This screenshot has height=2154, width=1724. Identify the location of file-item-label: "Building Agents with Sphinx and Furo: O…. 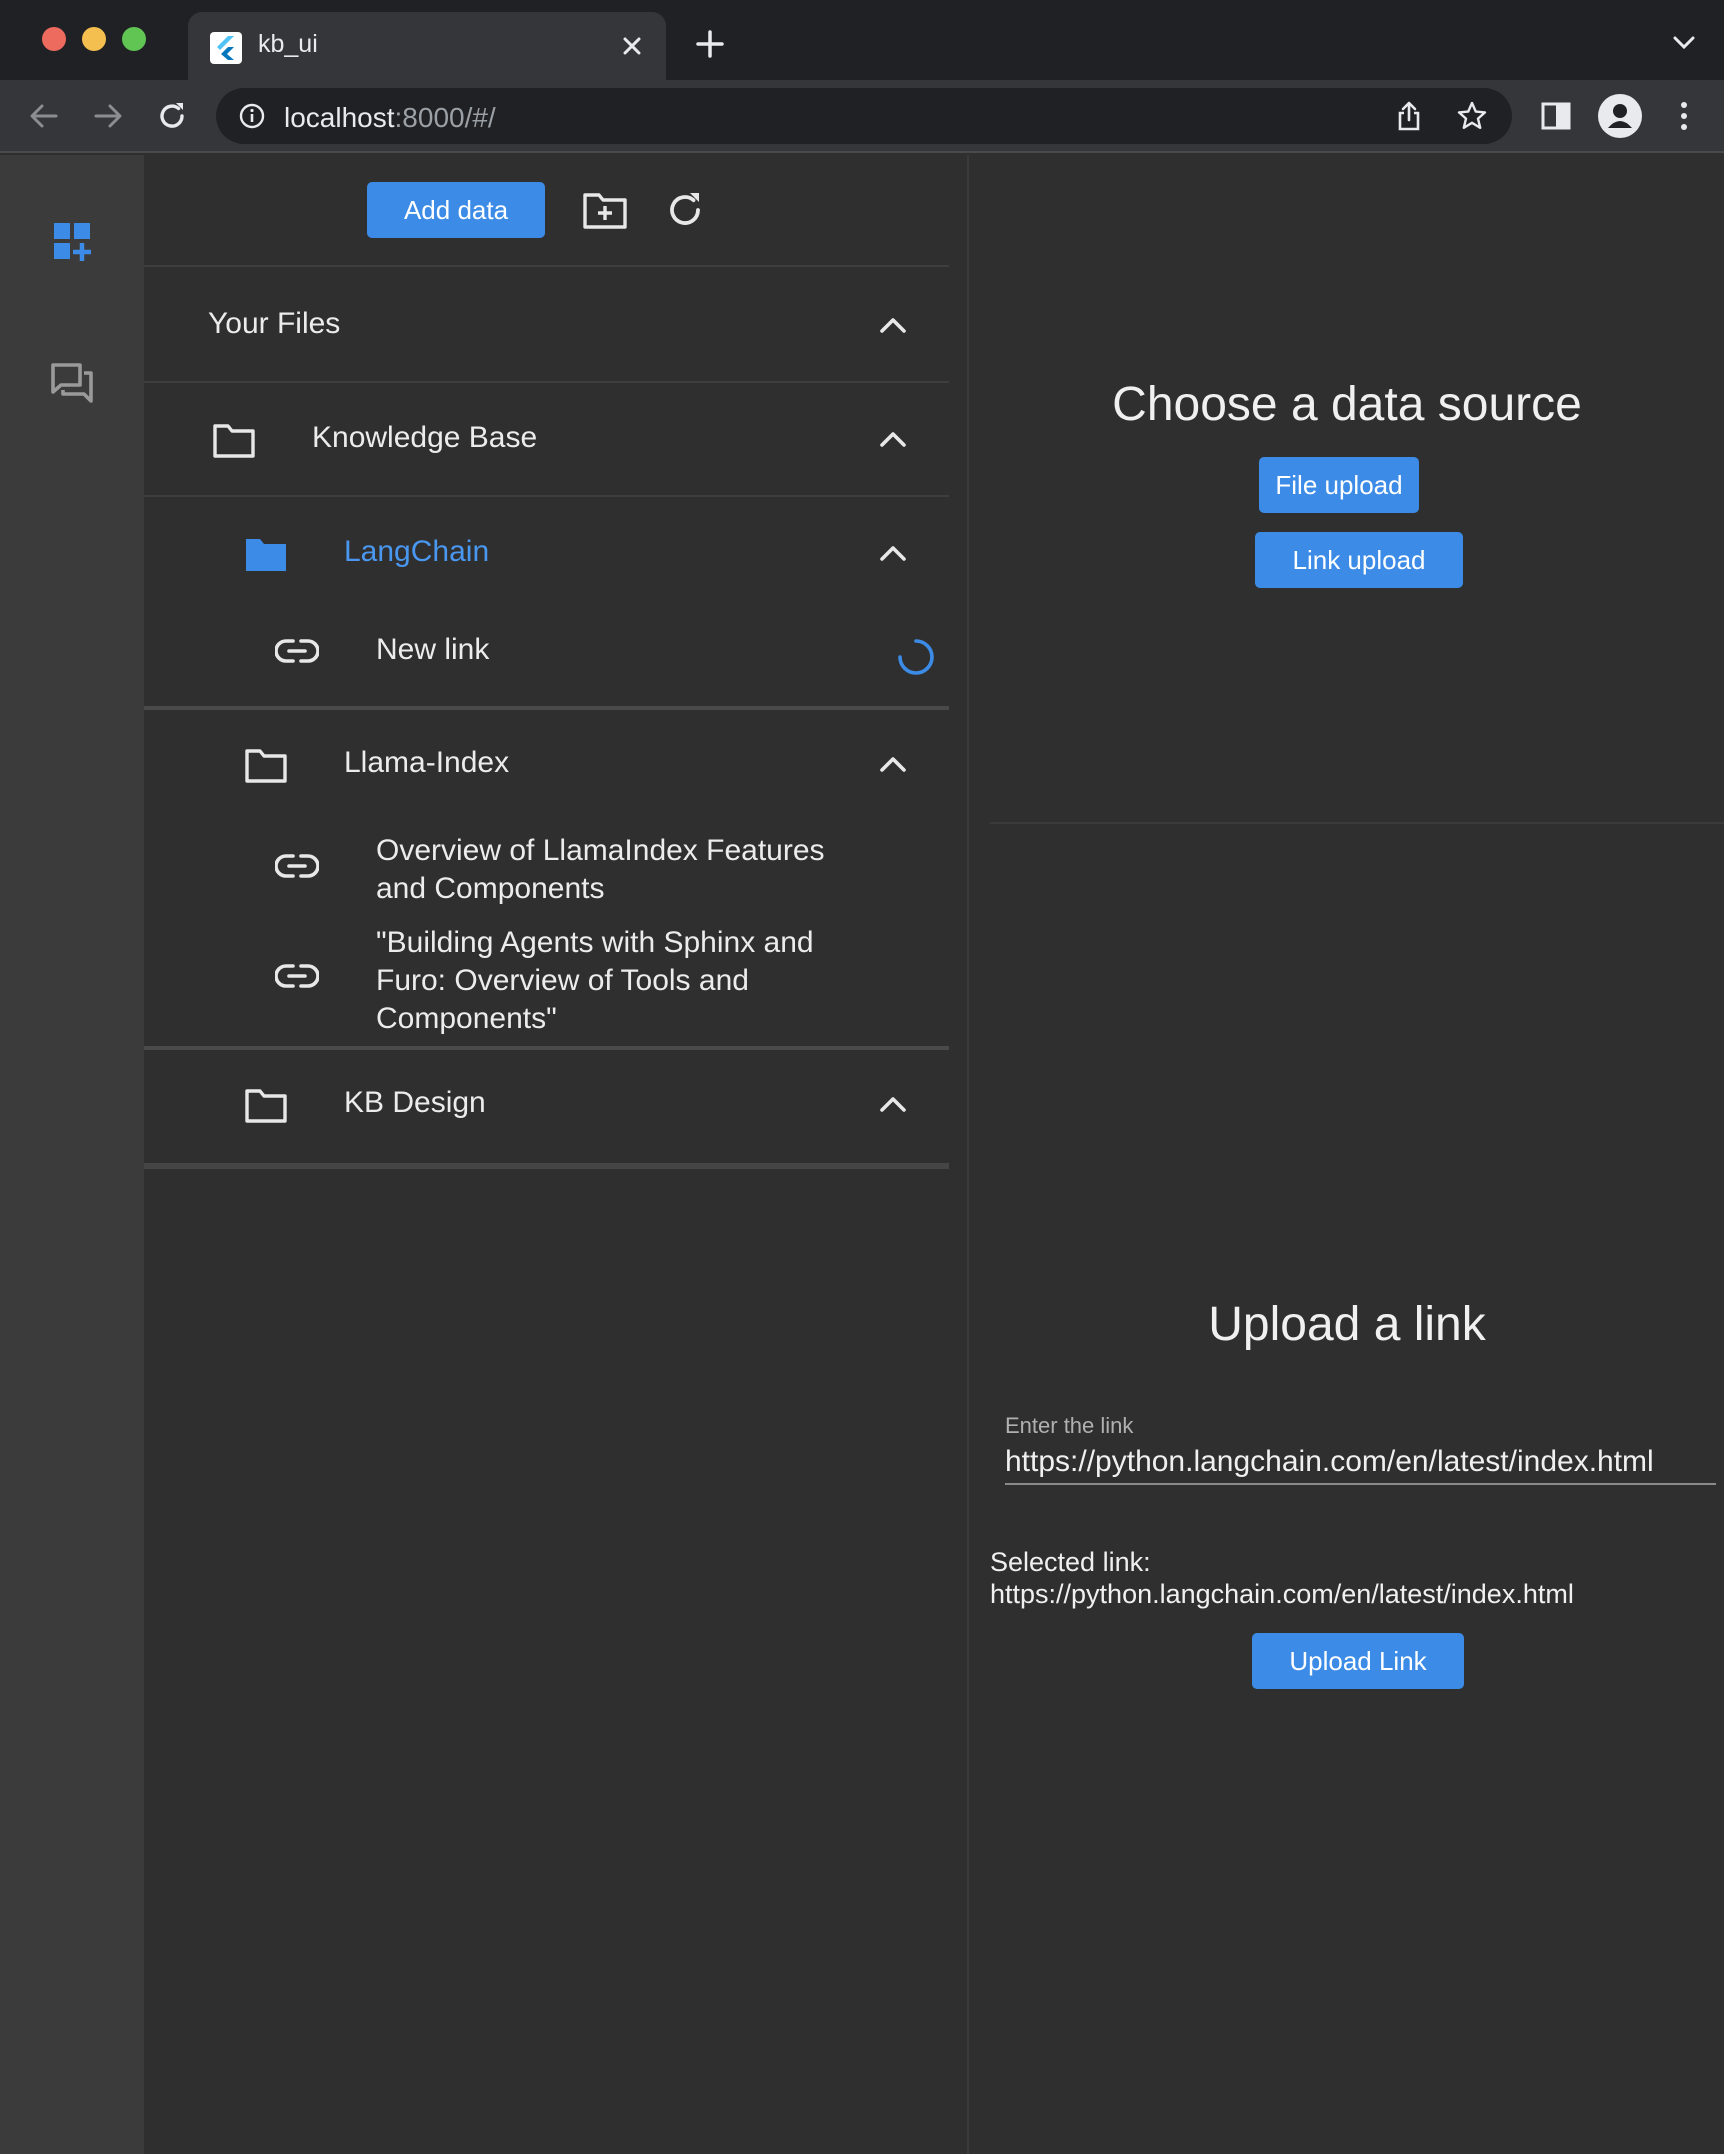
(595, 980).